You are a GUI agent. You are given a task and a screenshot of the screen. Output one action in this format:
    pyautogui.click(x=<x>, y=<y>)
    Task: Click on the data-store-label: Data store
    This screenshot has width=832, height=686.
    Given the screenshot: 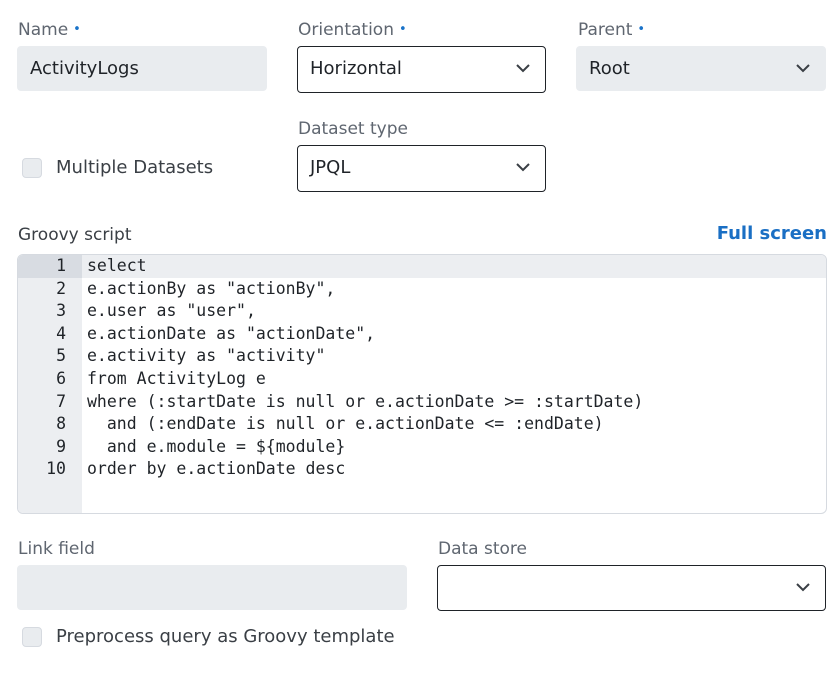 What is the action you would take?
    pyautogui.click(x=482, y=549)
    